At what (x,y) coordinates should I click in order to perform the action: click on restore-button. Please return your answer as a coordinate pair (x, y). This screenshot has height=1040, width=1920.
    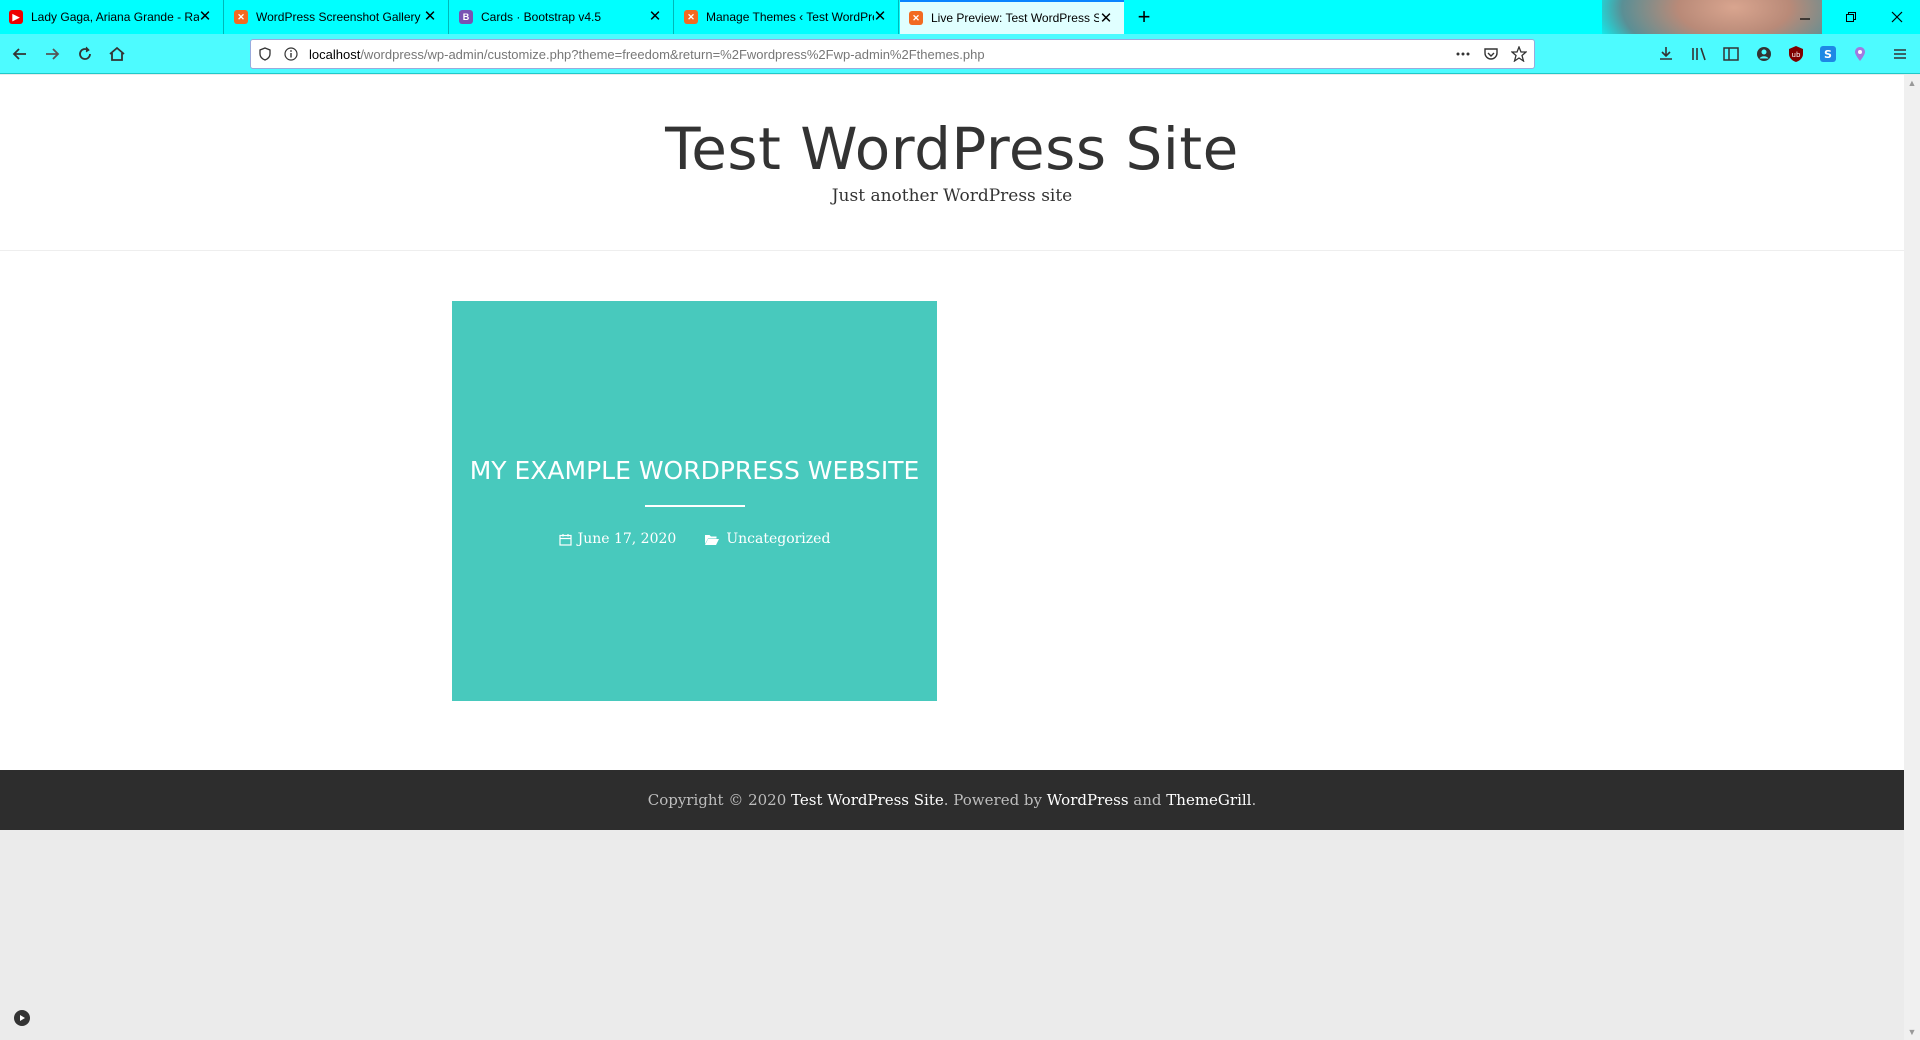
    Looking at the image, I should click on (1851, 17).